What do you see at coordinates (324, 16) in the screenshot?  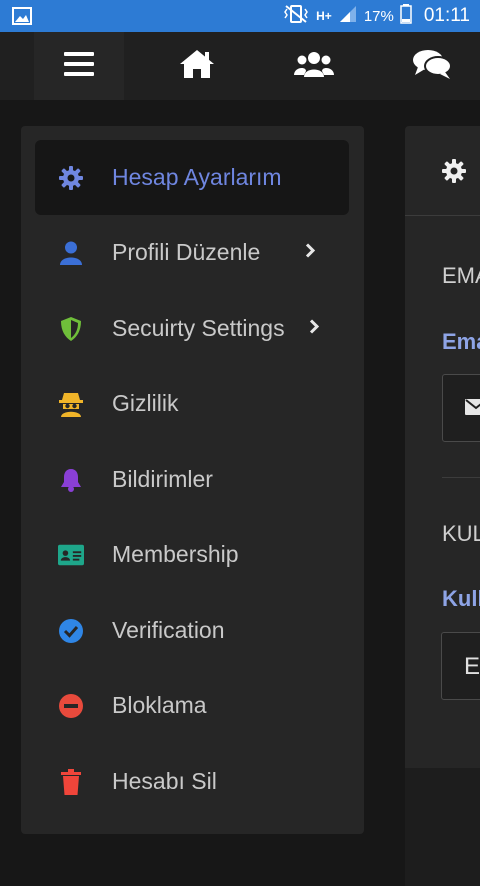 I see `network-type: H+` at bounding box center [324, 16].